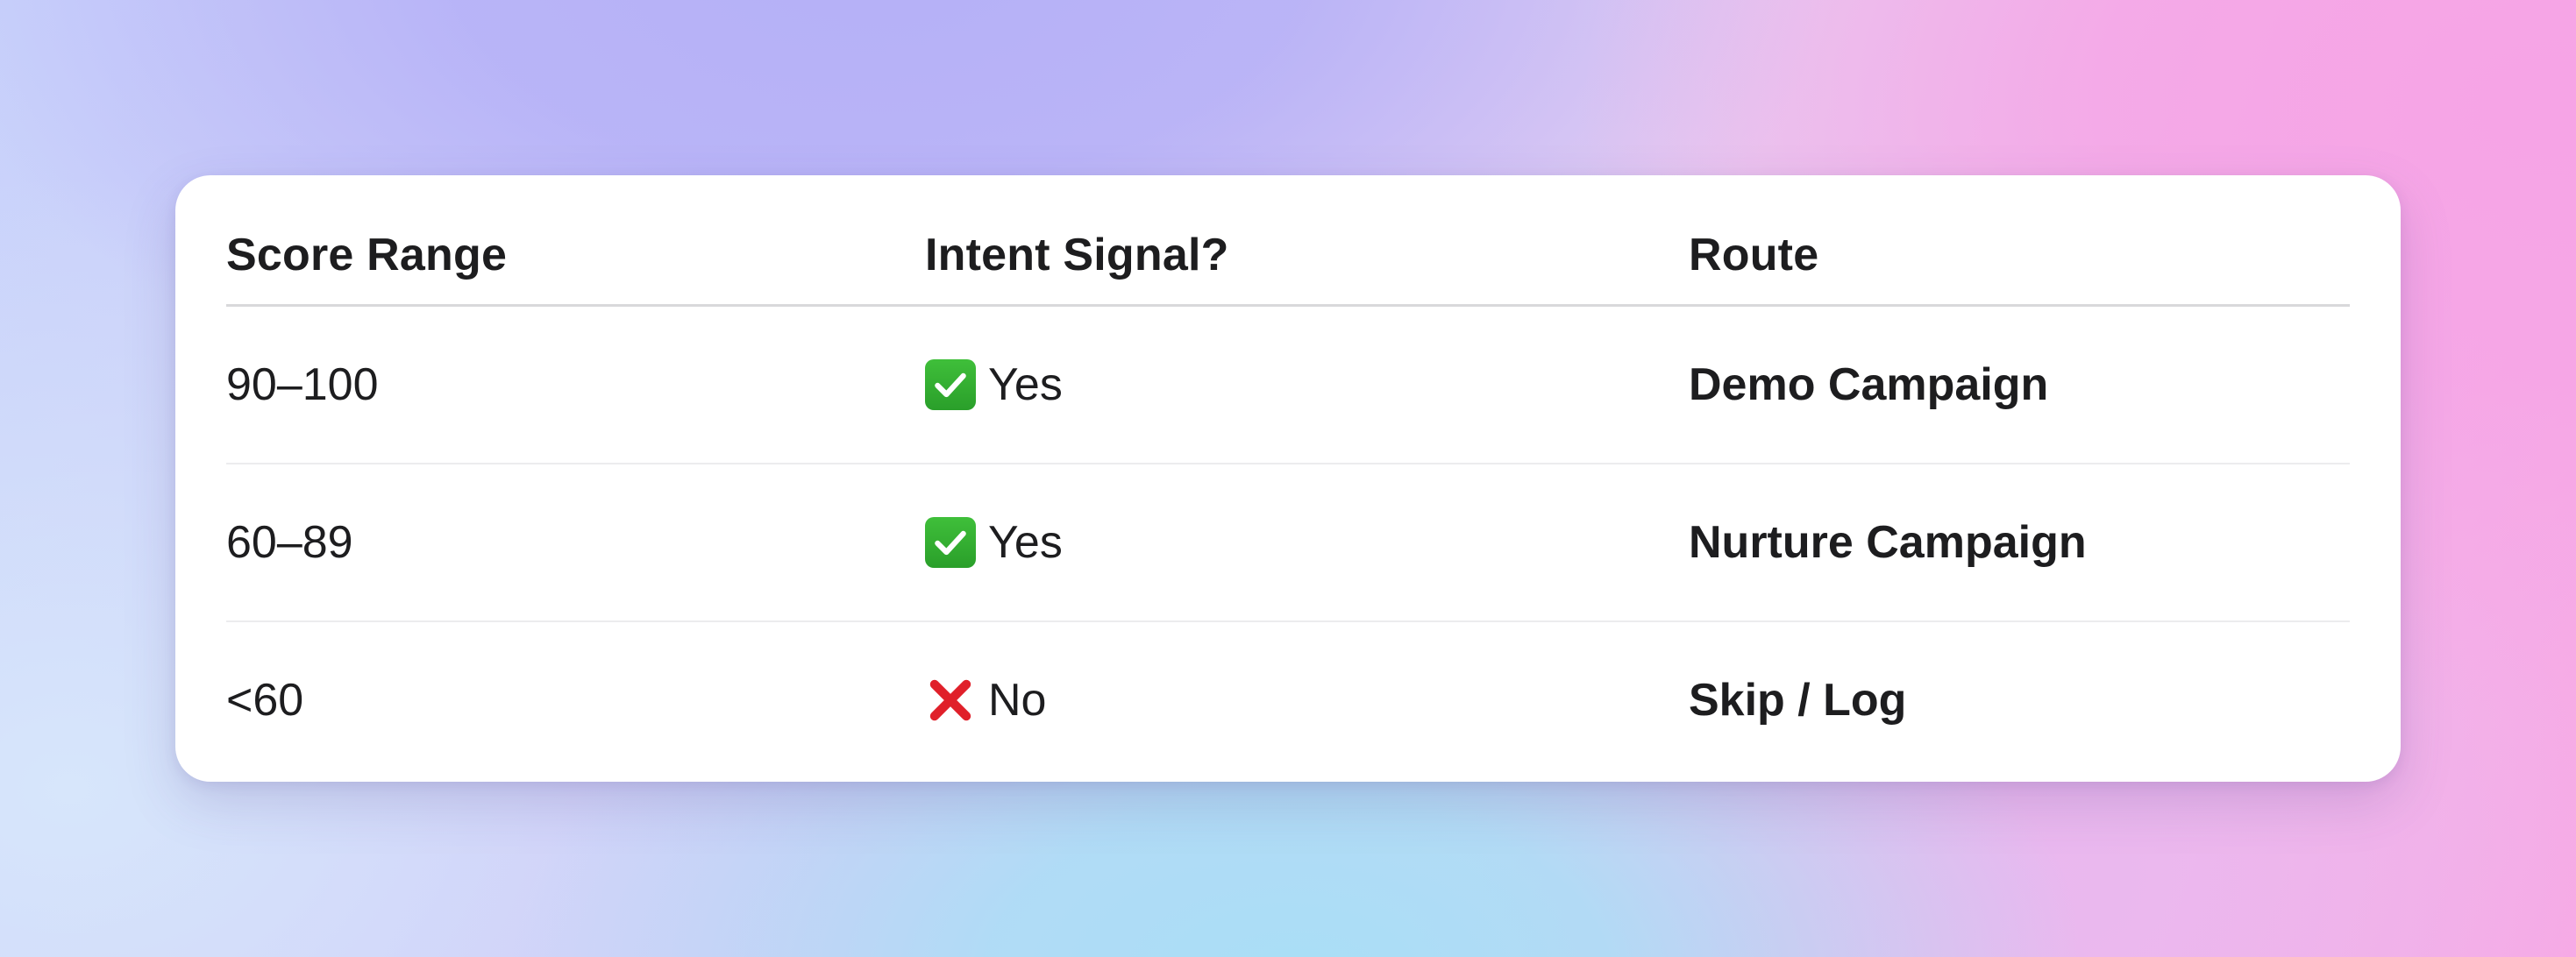  I want to click on intent-signal-cell: No, so click(1307, 700).